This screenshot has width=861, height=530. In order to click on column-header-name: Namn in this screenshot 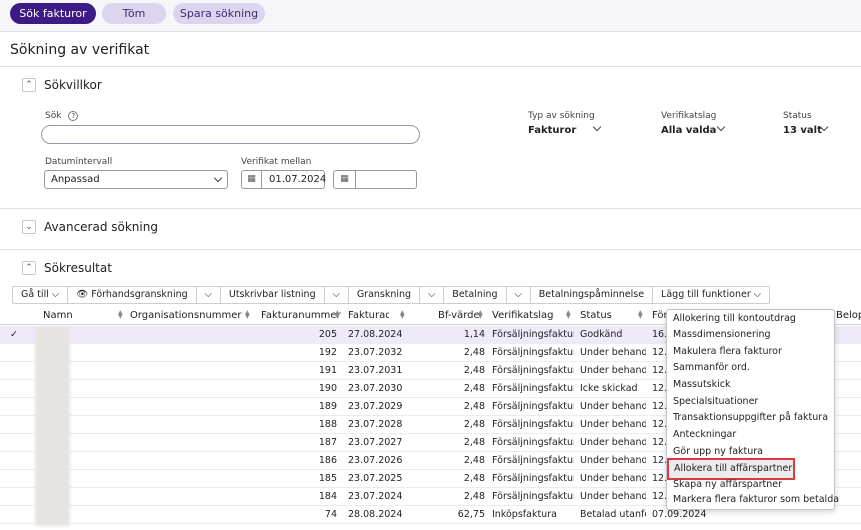, I will do `click(58, 315)`.